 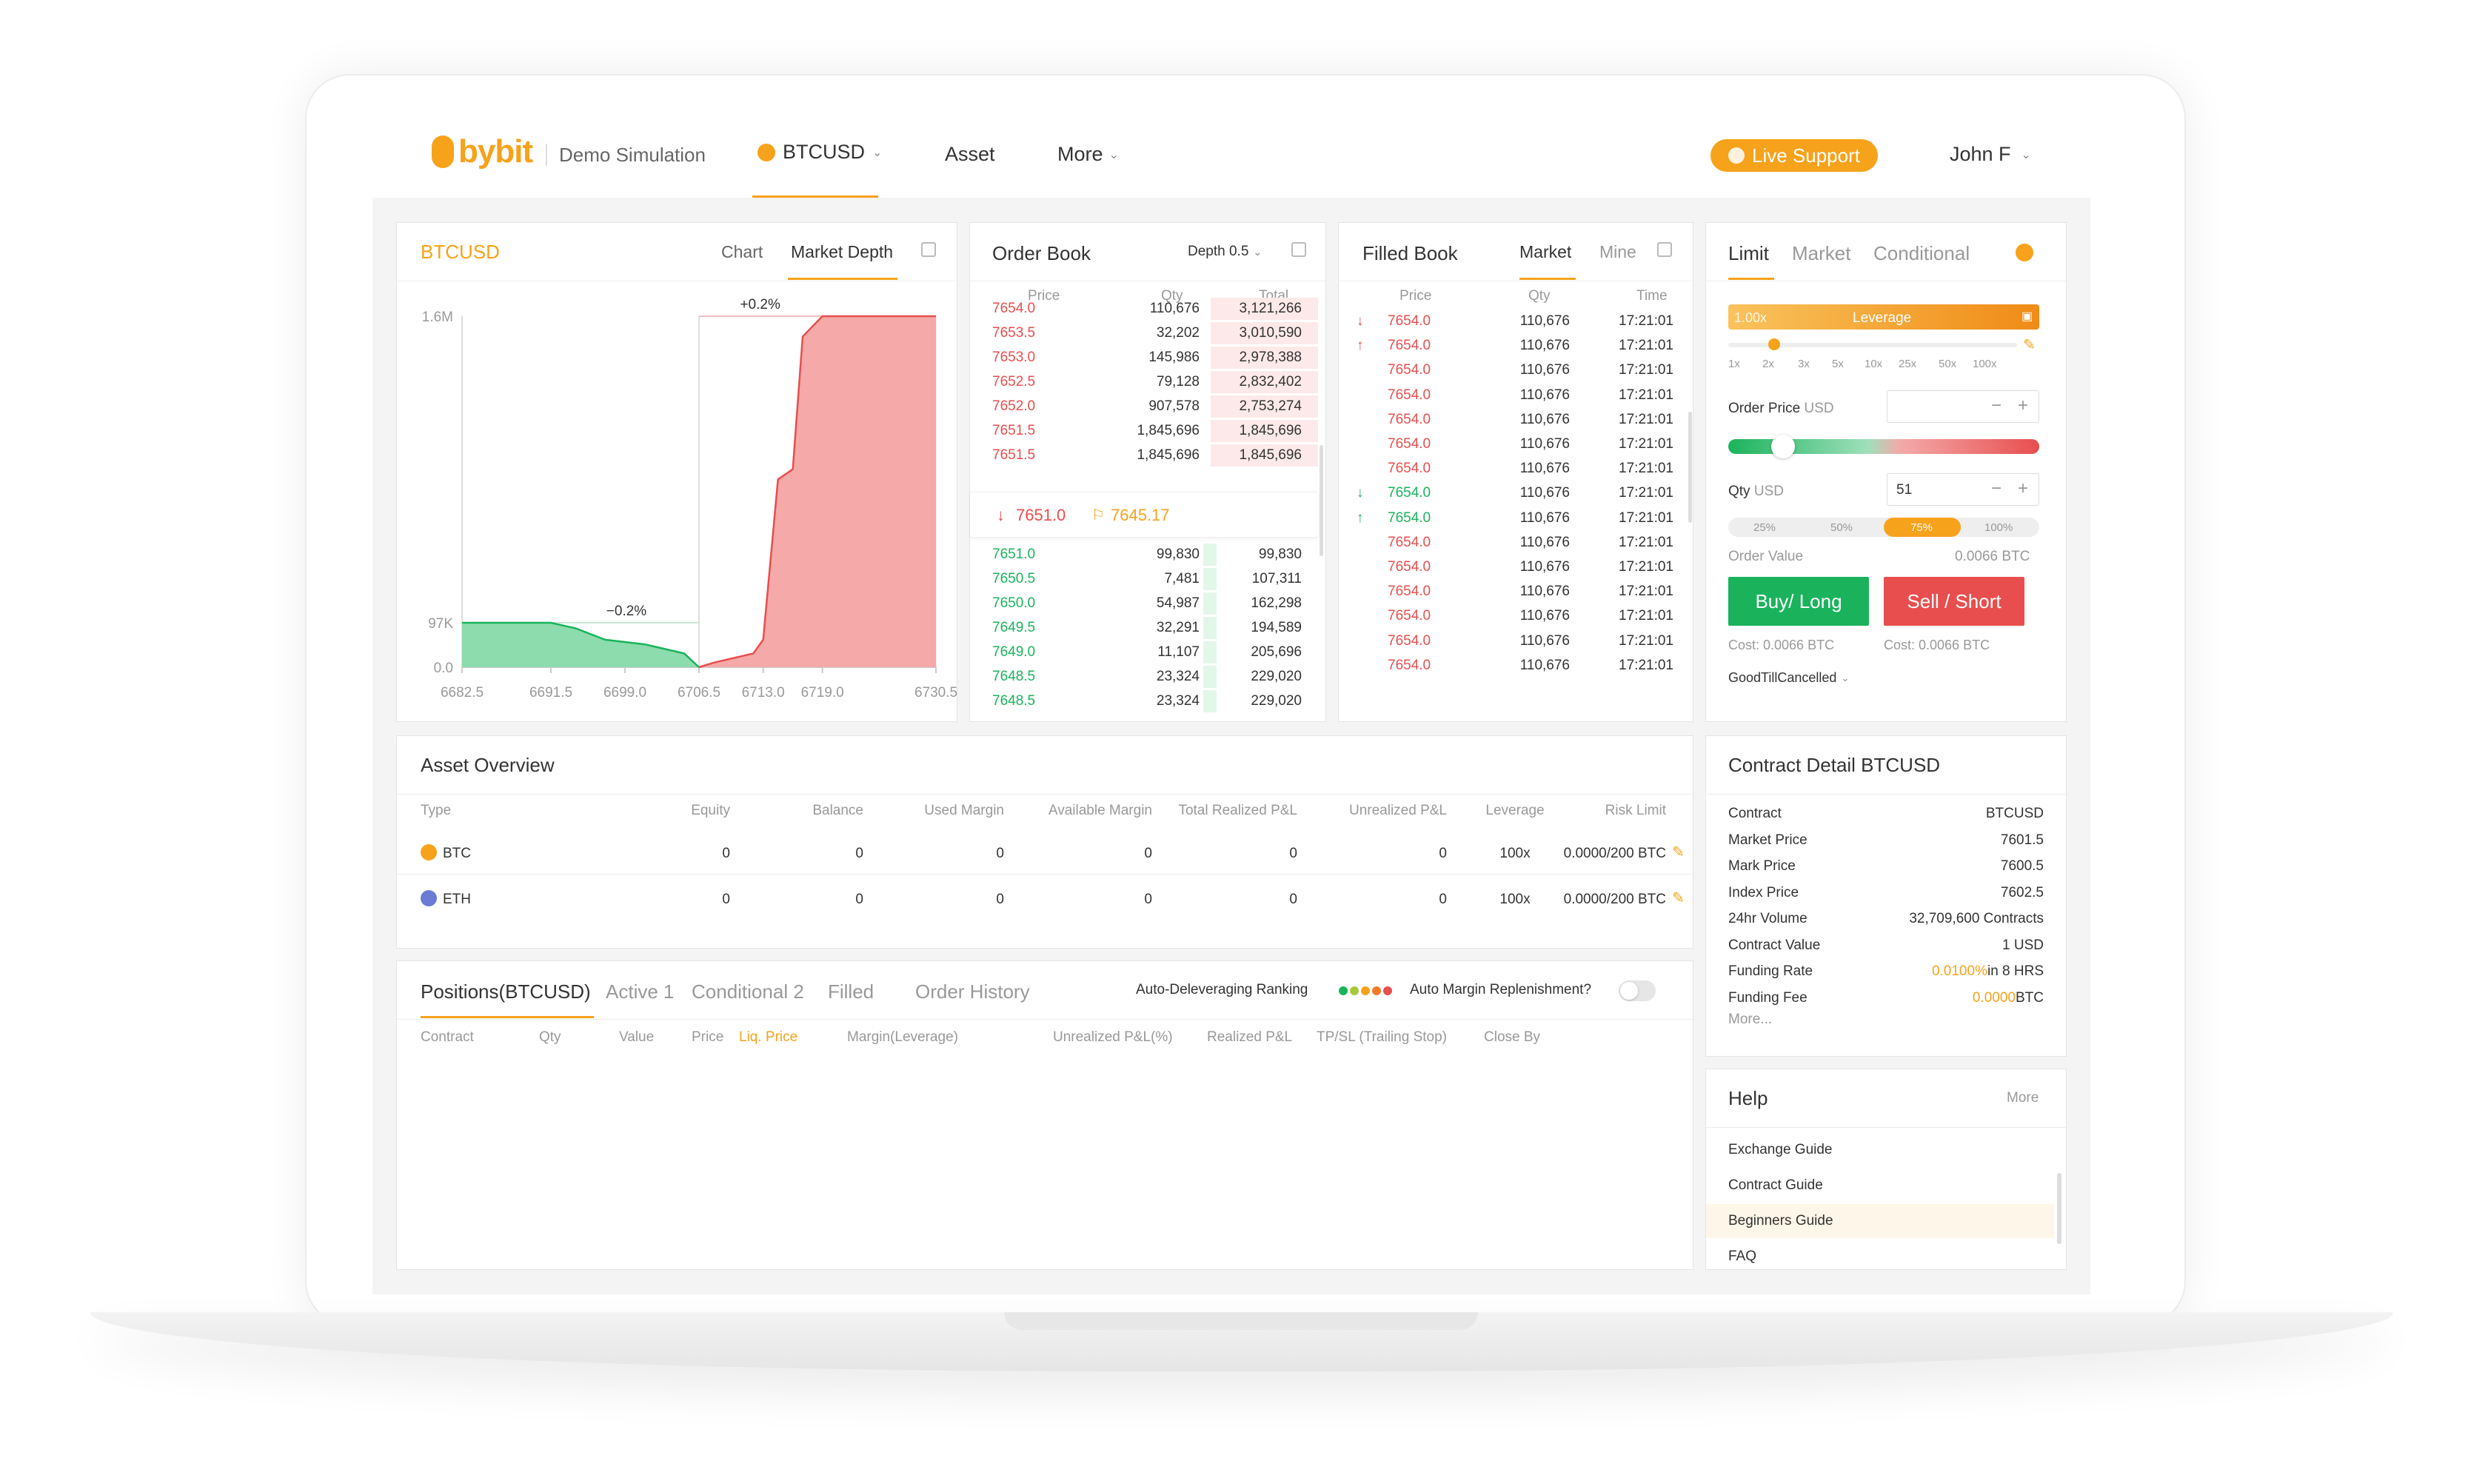 What do you see at coordinates (1921, 253) in the screenshot?
I see `tab-conditional: Conditional` at bounding box center [1921, 253].